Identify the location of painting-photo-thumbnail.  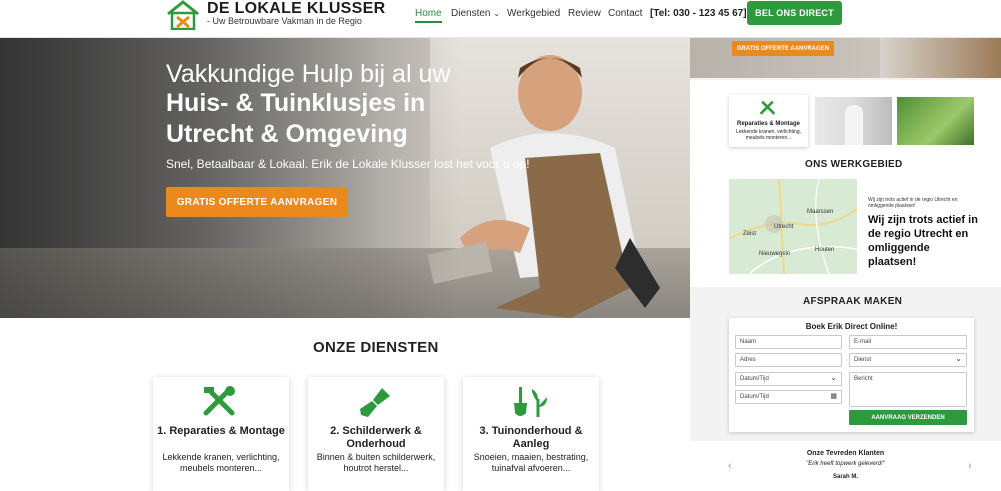
(853, 121).